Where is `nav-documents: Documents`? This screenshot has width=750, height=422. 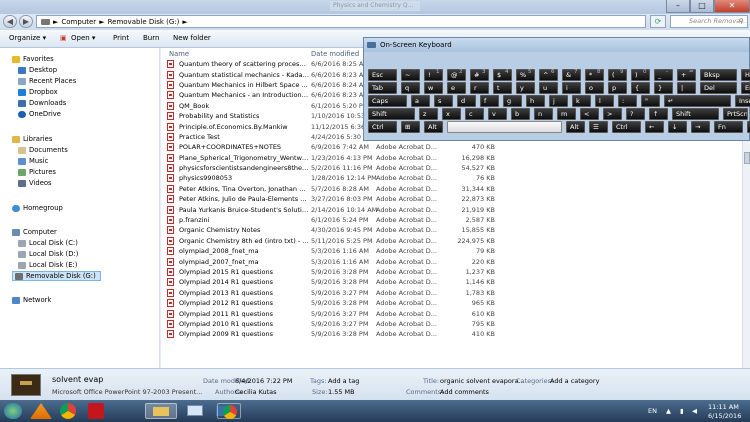 nav-documents: Documents is located at coordinates (43, 150).